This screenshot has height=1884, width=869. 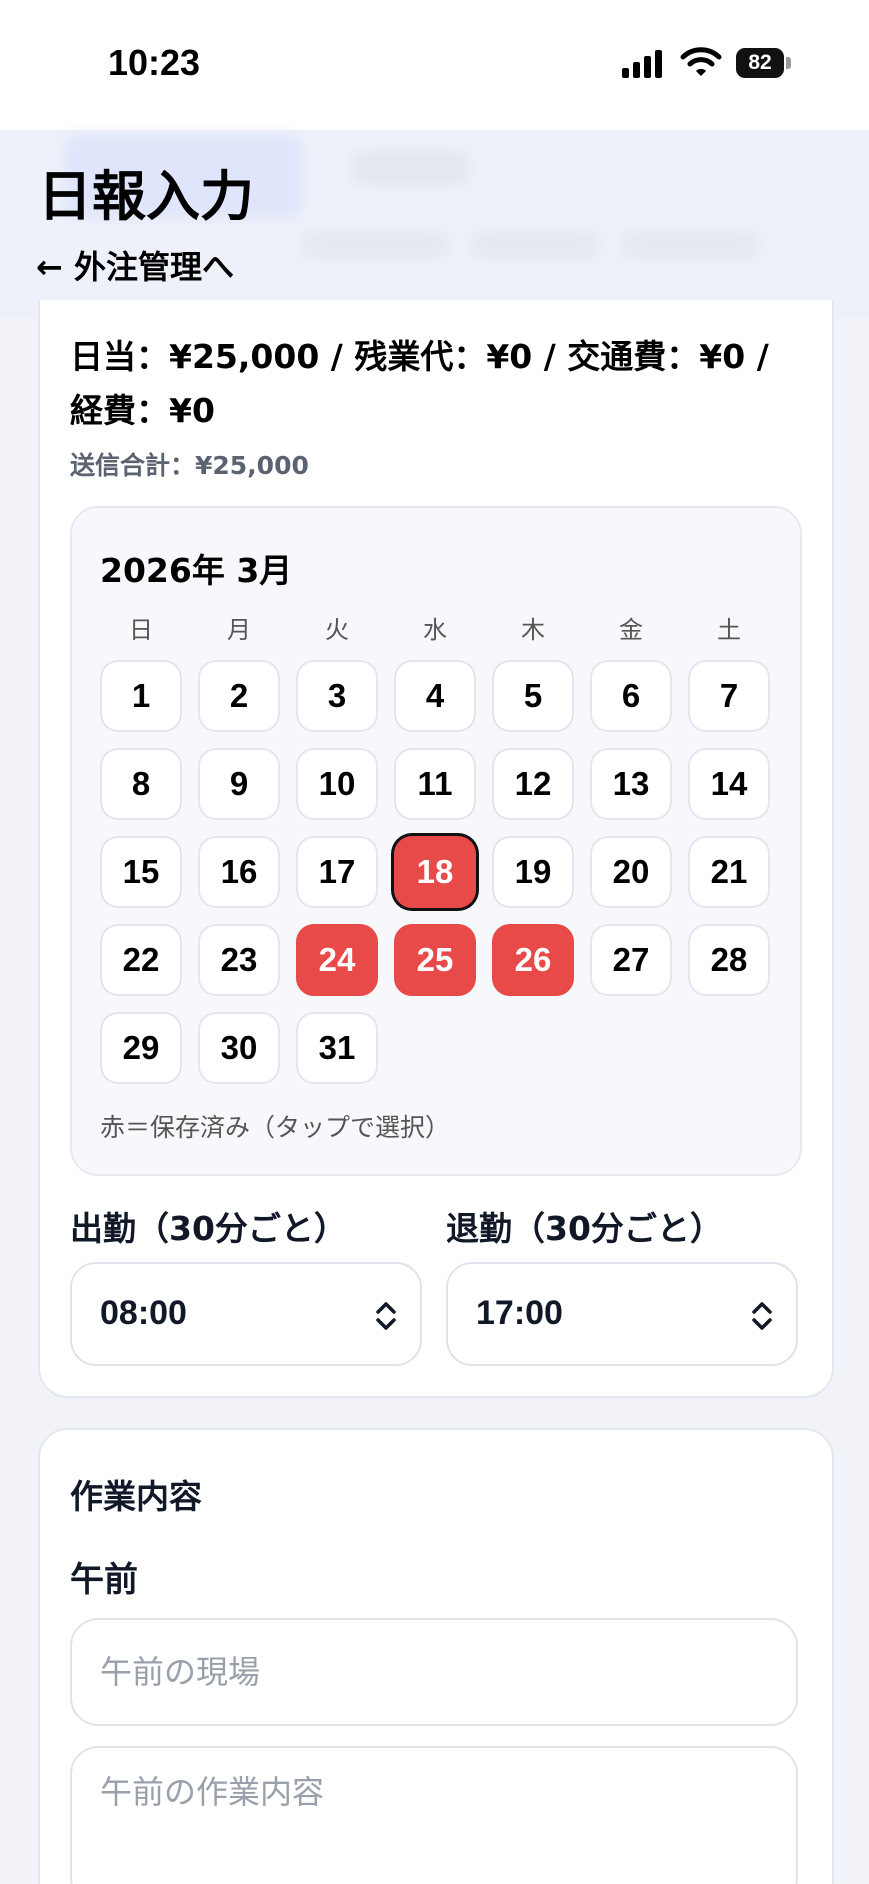 I want to click on weekday-label: 金, so click(x=631, y=630).